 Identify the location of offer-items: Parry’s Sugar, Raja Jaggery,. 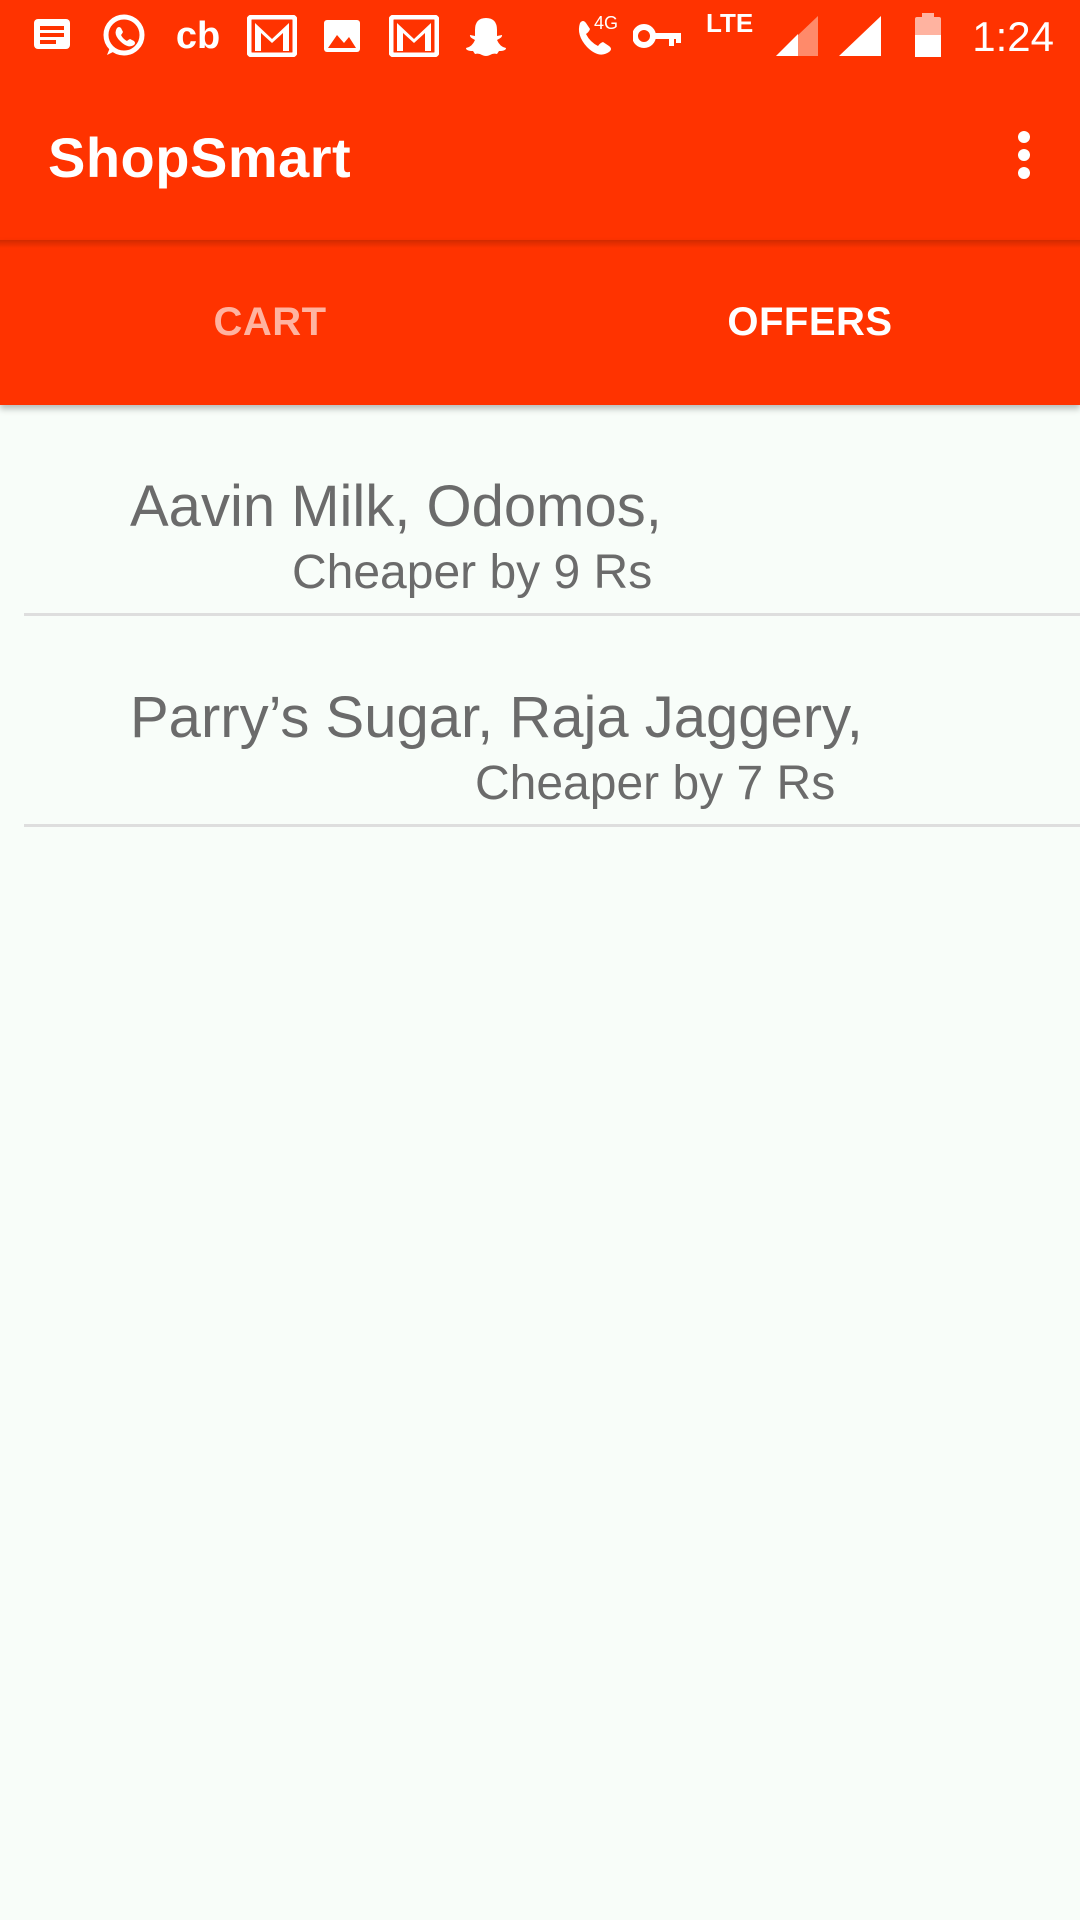
(496, 717).